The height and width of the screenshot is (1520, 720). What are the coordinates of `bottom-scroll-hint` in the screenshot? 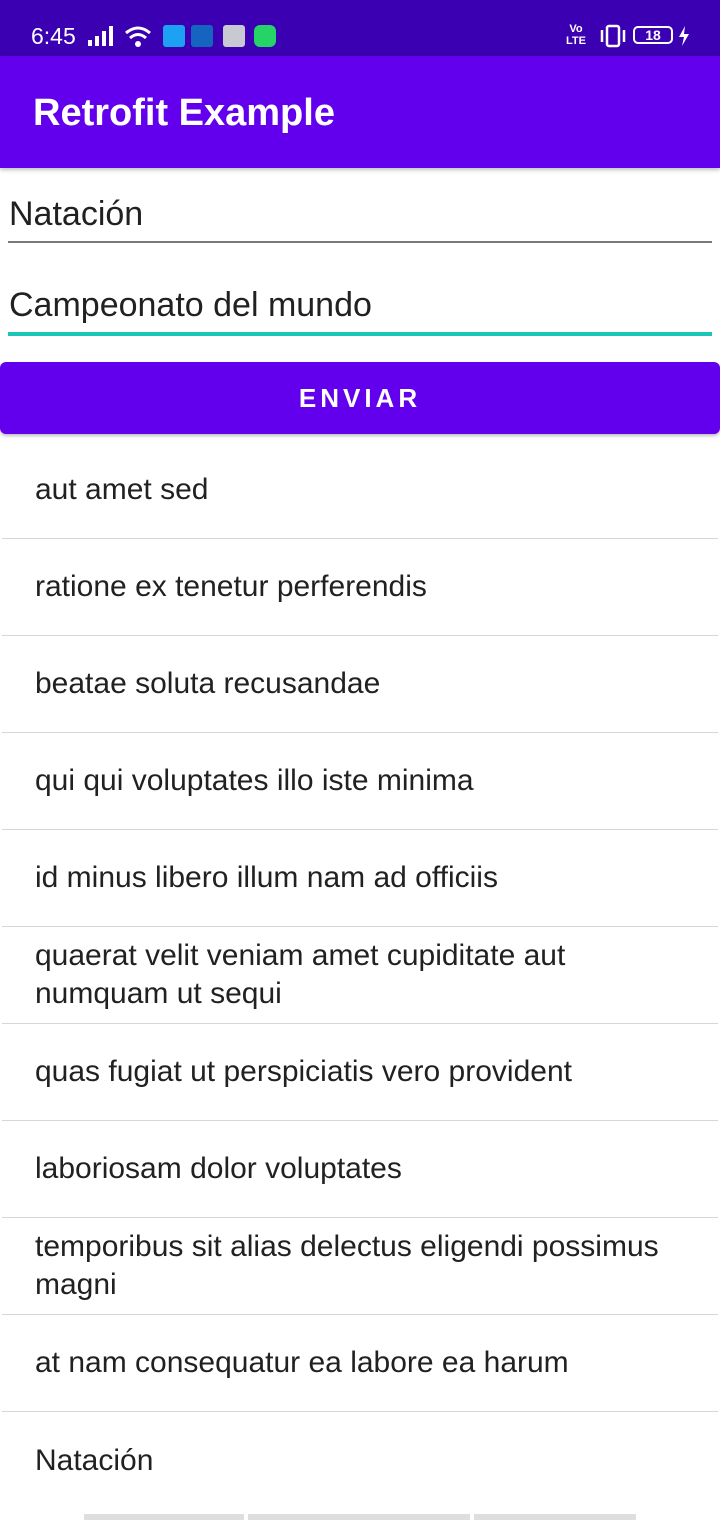 It's located at (360, 1517).